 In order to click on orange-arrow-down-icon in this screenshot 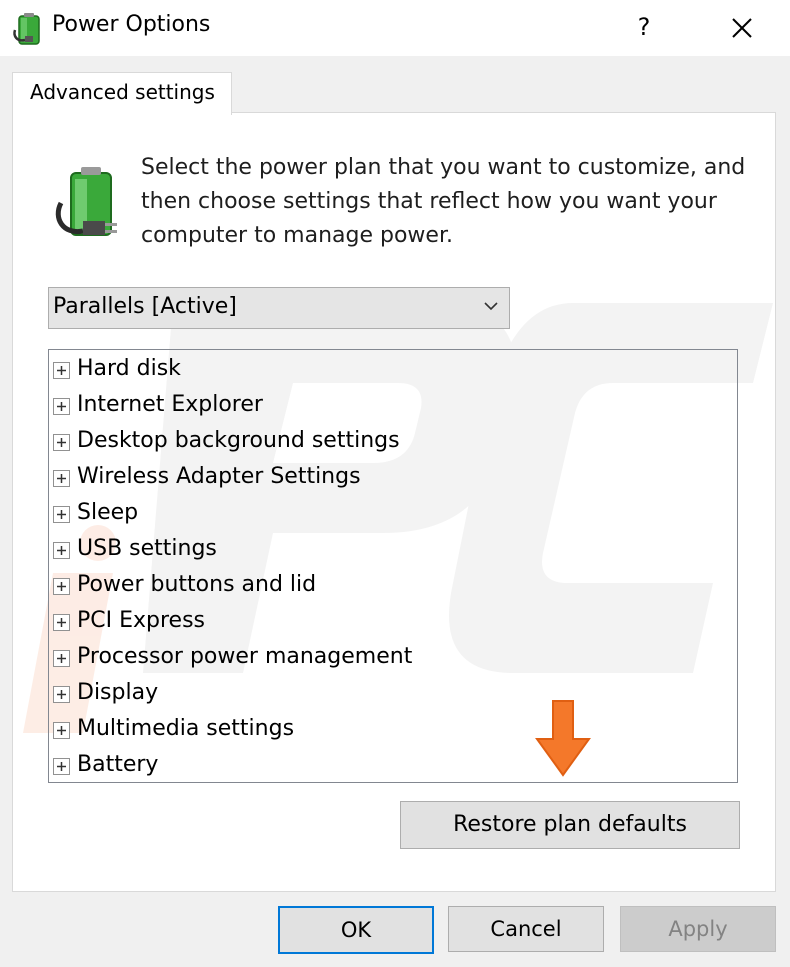, I will do `click(563, 738)`.